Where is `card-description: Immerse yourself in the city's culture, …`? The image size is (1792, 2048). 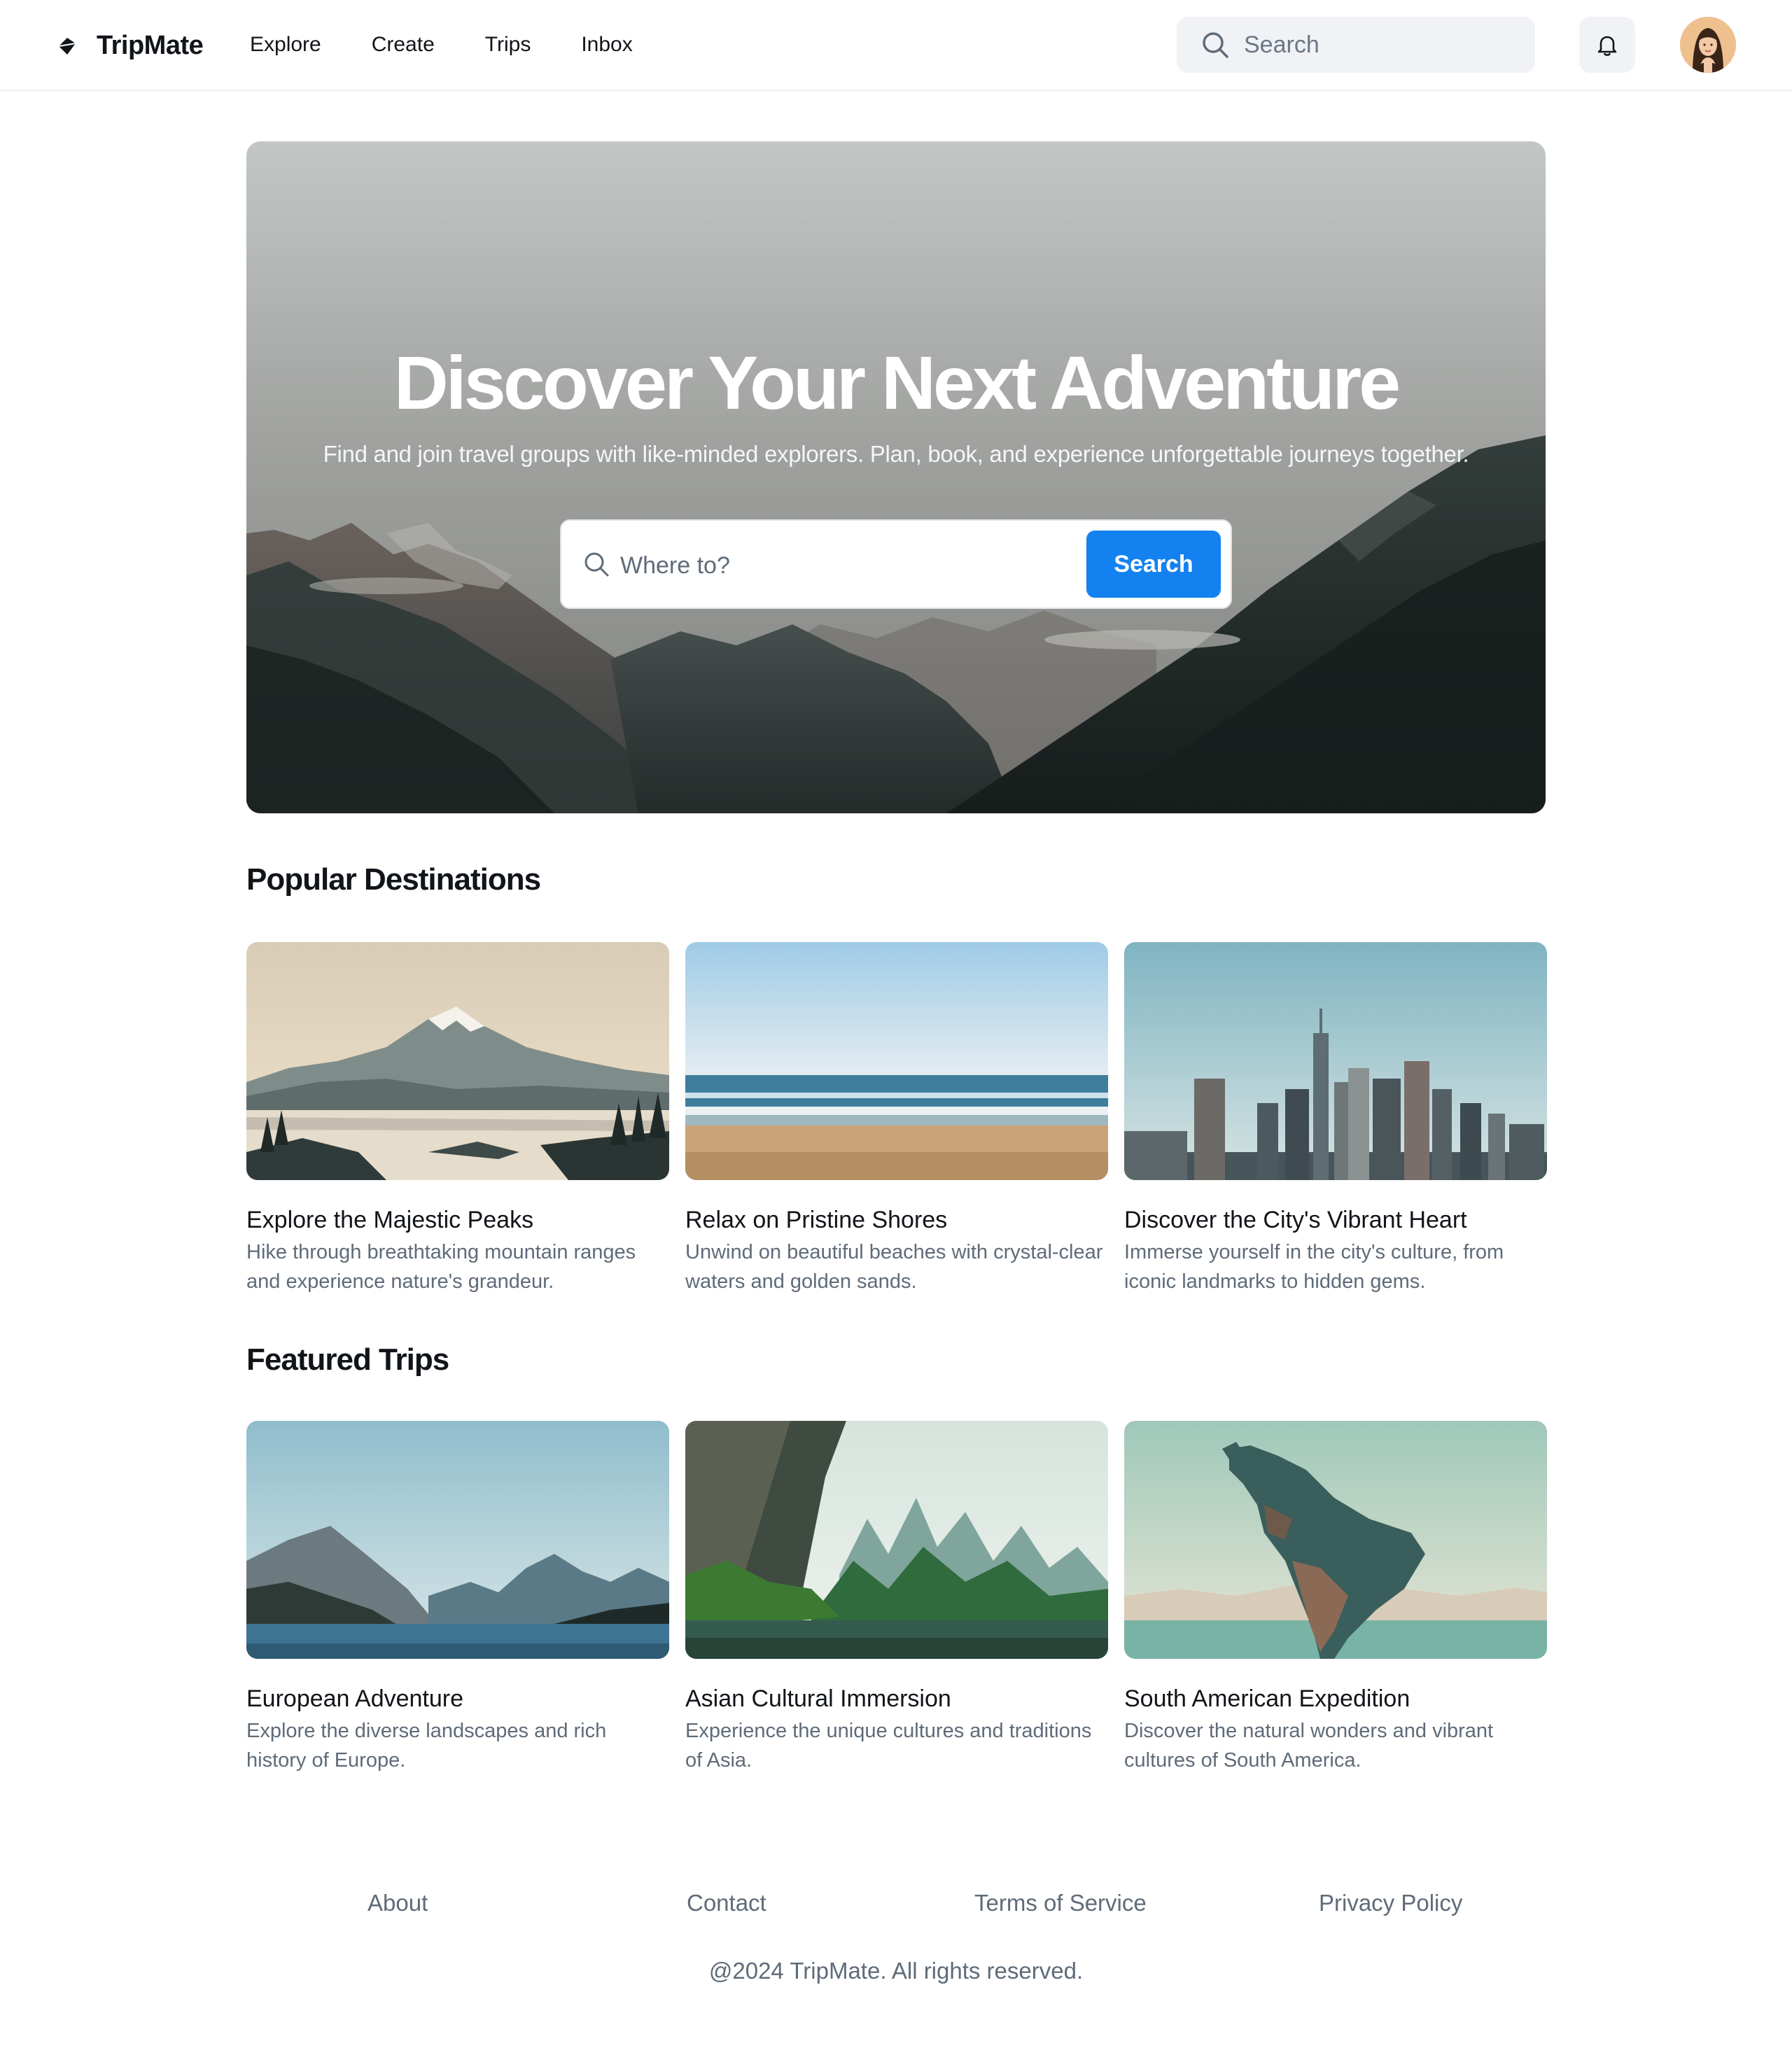
card-description: Immerse yourself in the city's culture, … is located at coordinates (1314, 1267).